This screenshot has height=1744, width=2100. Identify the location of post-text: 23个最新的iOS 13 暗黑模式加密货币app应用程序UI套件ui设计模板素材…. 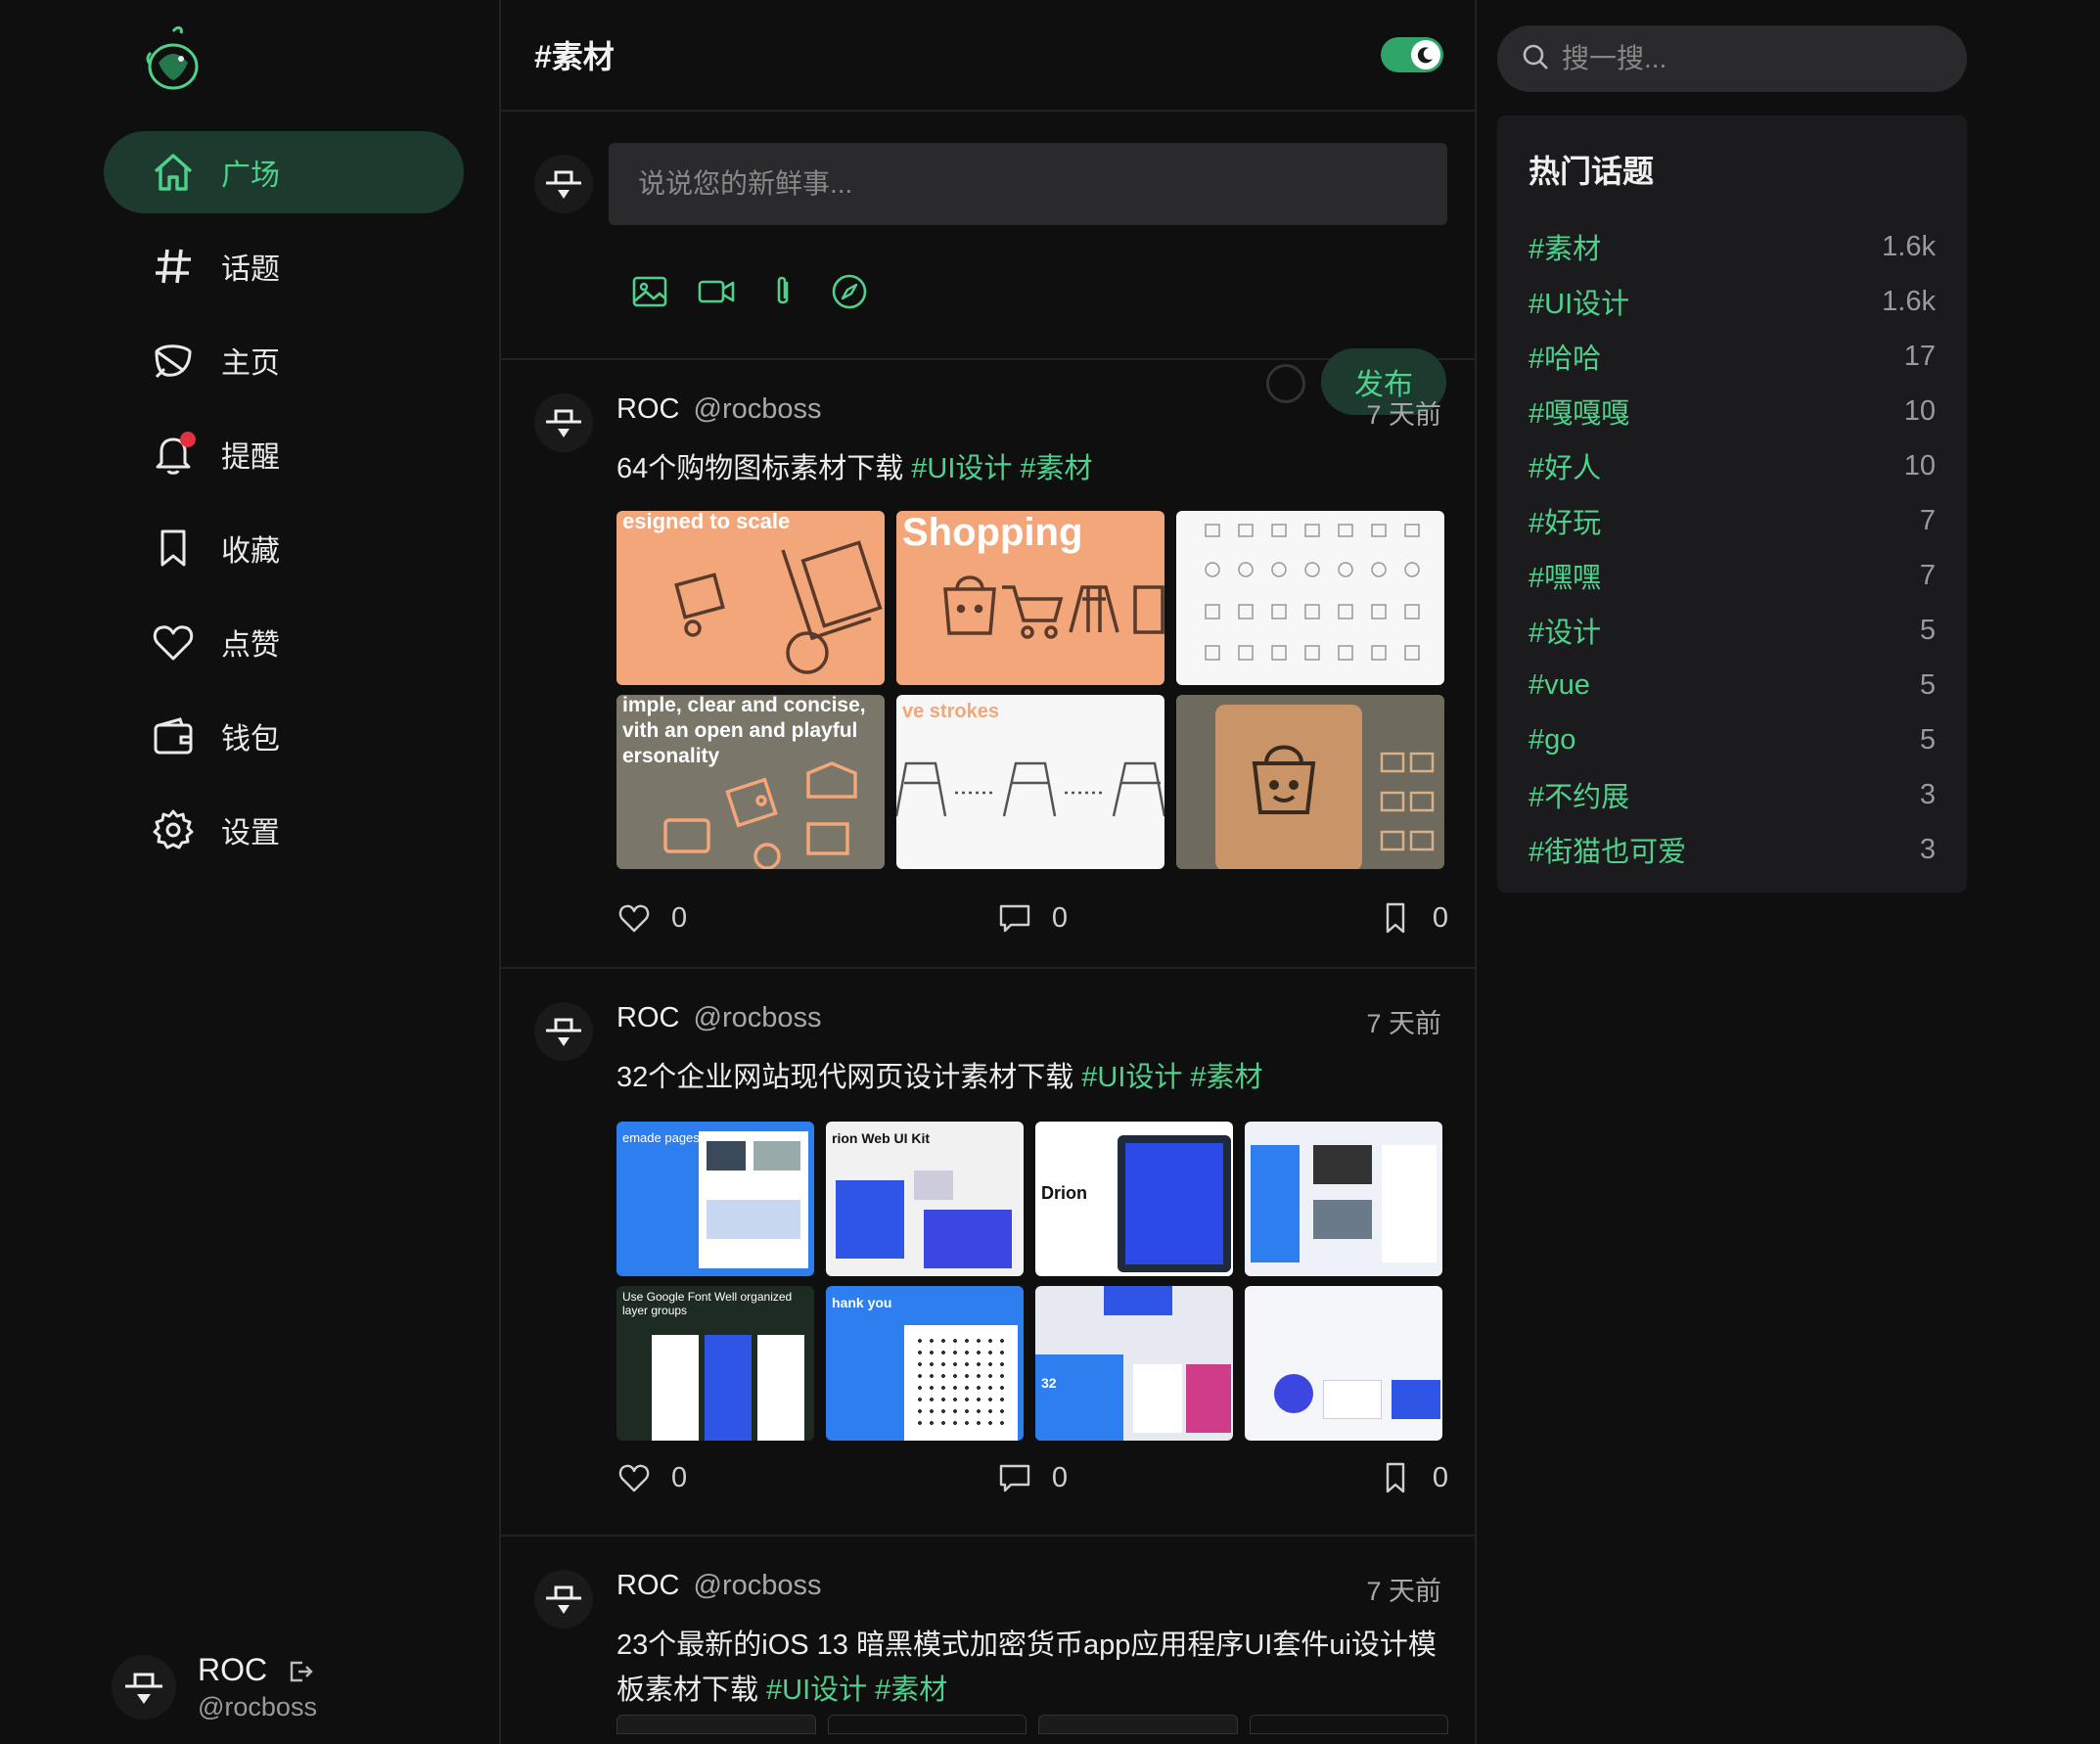
(1032, 1668).